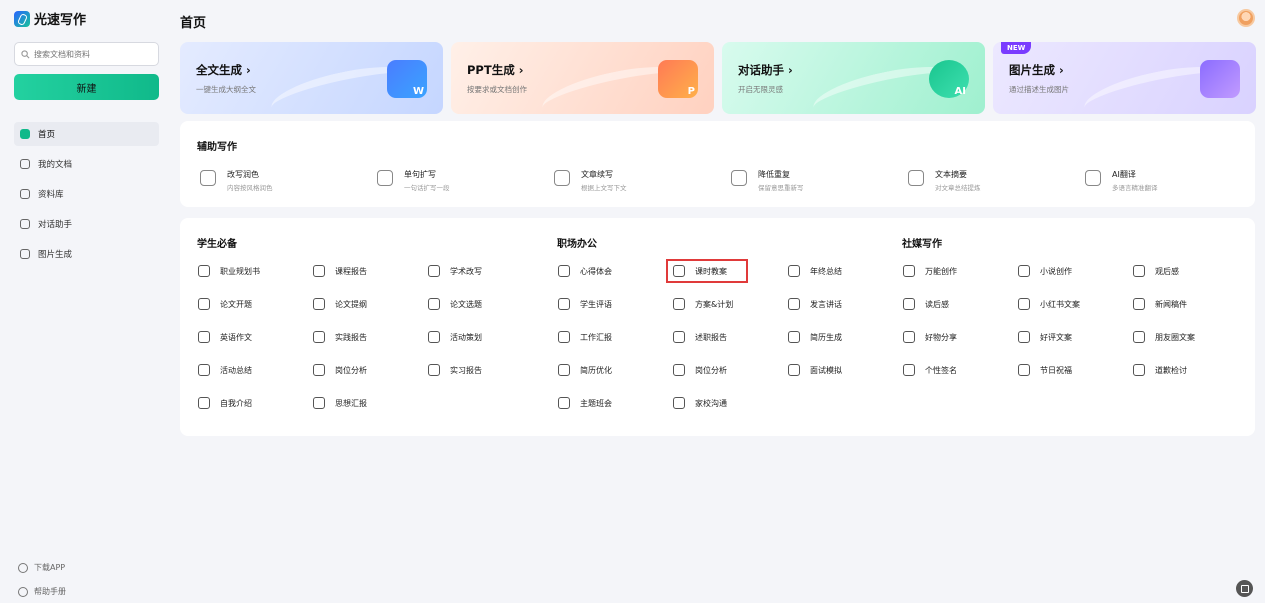 This screenshot has height=603, width=1265. I want to click on tool-item: 道歉检讨, so click(1189, 370).